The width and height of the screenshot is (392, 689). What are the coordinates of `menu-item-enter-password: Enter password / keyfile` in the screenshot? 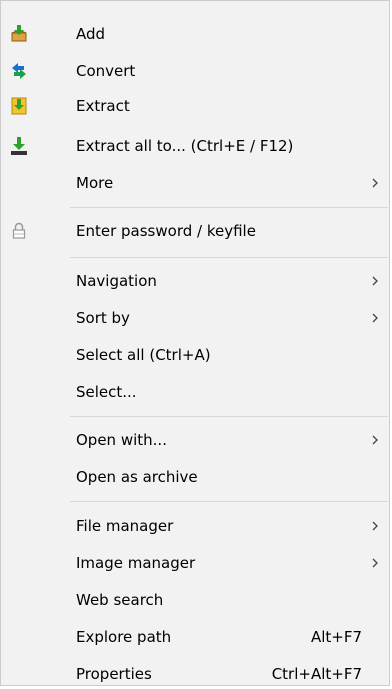 It's located at (195, 231).